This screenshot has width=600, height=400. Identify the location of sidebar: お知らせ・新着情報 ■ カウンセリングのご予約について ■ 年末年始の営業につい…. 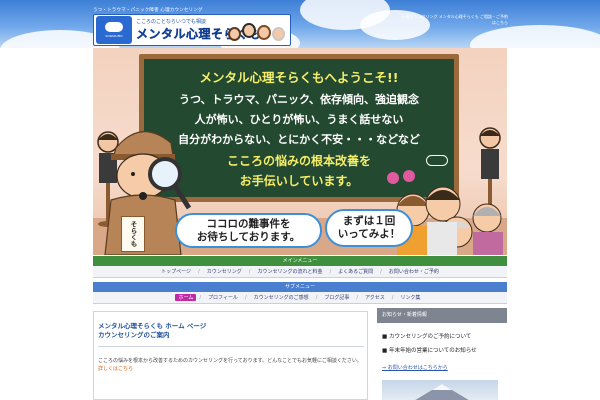
(442, 354).